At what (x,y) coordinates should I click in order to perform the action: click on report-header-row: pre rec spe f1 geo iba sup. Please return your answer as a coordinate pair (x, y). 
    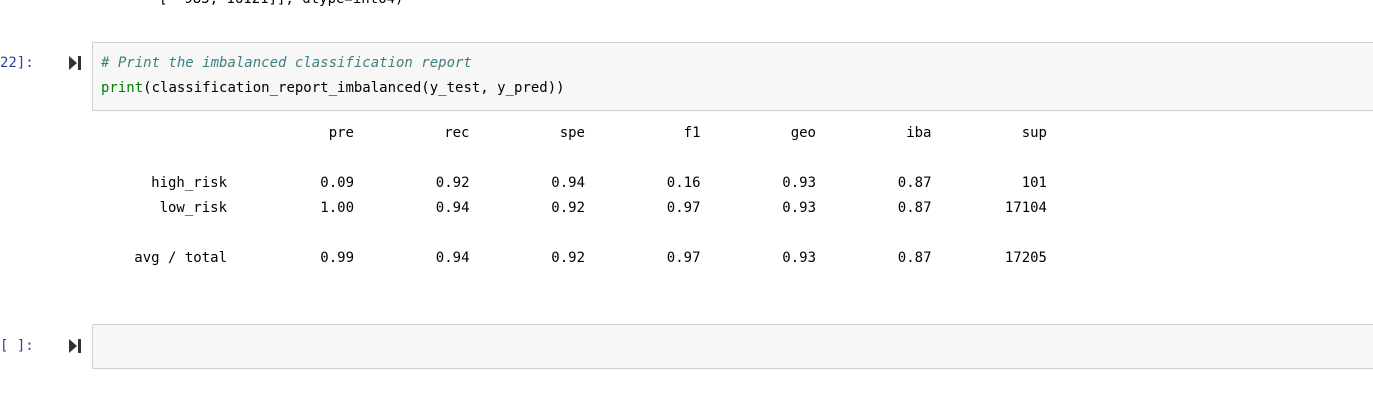
    Looking at the image, I should click on (573, 133).